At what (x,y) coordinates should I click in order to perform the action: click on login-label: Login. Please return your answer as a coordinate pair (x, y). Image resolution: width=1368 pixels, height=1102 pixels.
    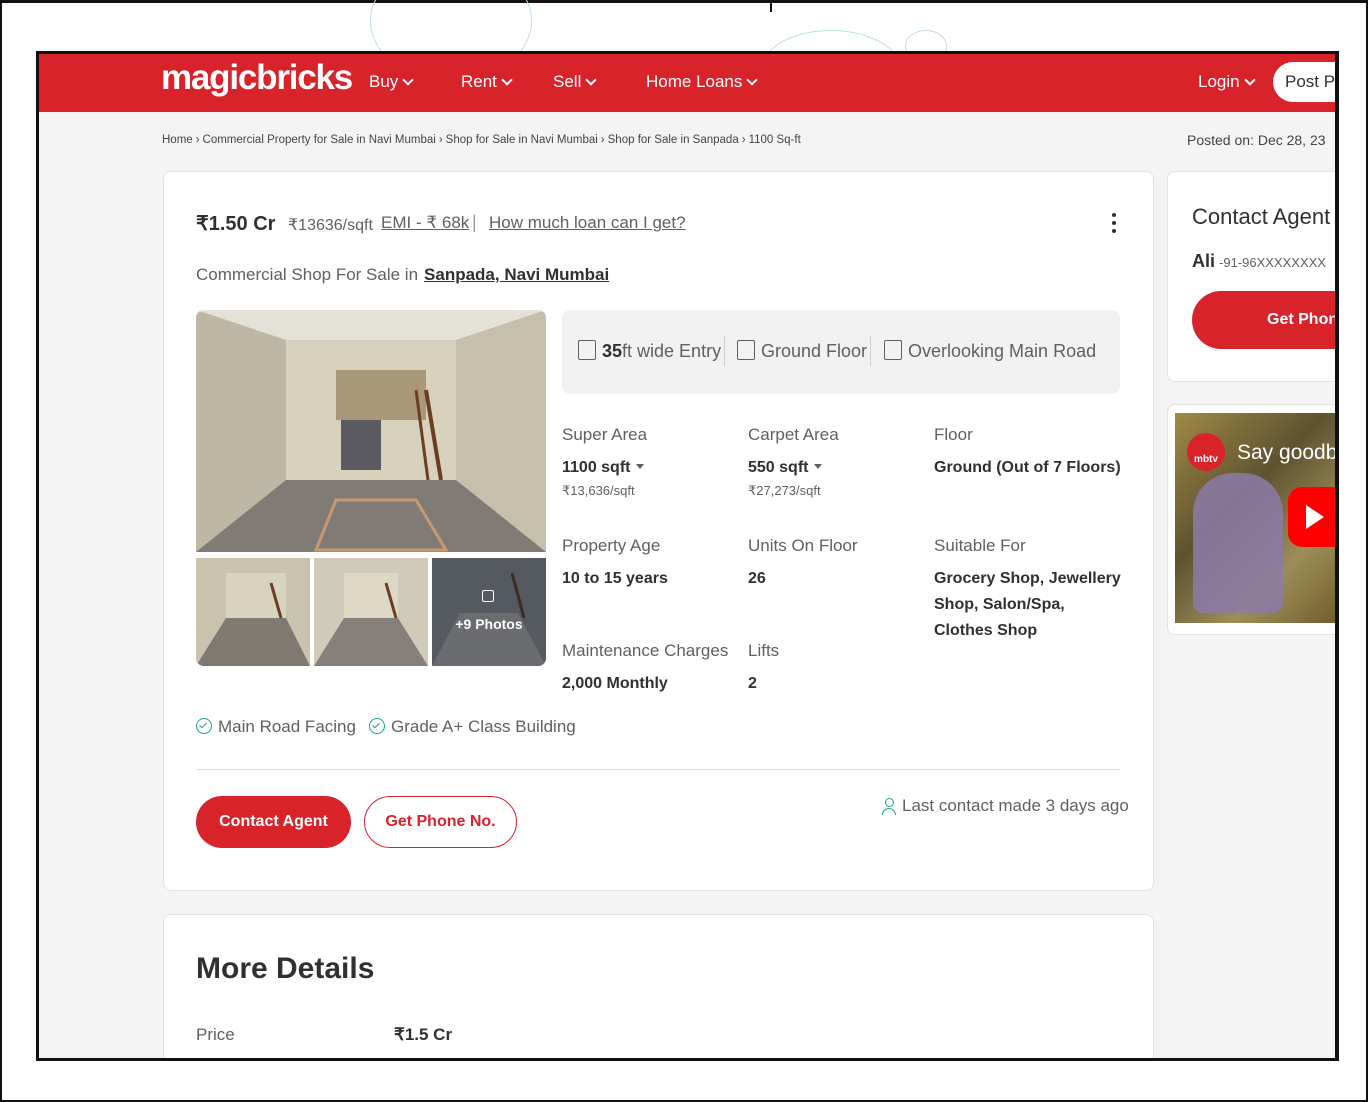
    Looking at the image, I should click on (1219, 81).